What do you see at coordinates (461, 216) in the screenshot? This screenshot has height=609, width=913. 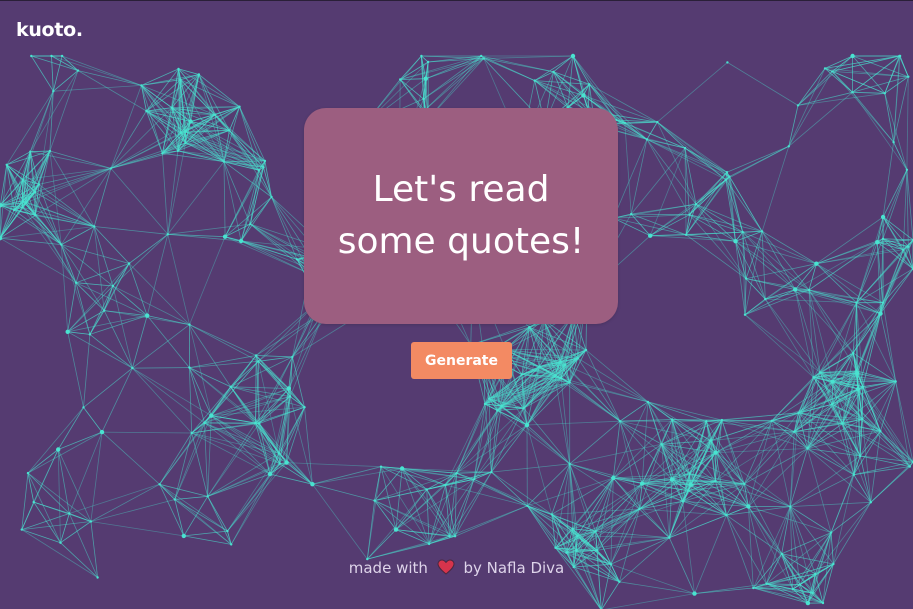 I see `quote-card: Let's read some quotes!` at bounding box center [461, 216].